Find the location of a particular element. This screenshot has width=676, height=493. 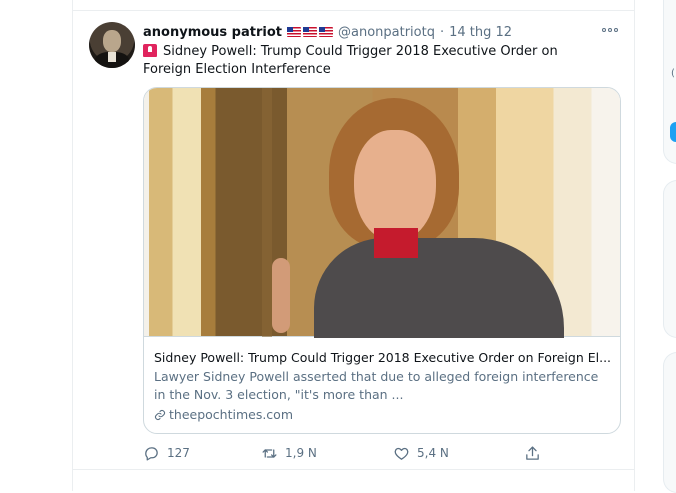

like-button: 5,4 N is located at coordinates (421, 453).